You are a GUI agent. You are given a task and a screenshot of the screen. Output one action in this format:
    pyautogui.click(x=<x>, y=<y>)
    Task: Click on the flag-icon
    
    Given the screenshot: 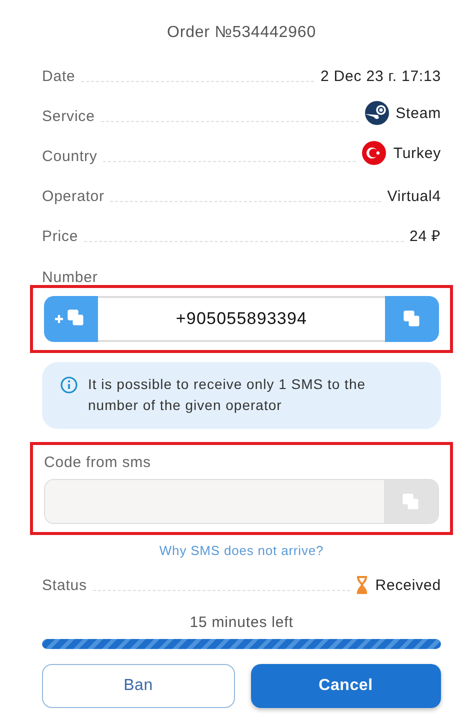 What is the action you would take?
    pyautogui.click(x=374, y=153)
    